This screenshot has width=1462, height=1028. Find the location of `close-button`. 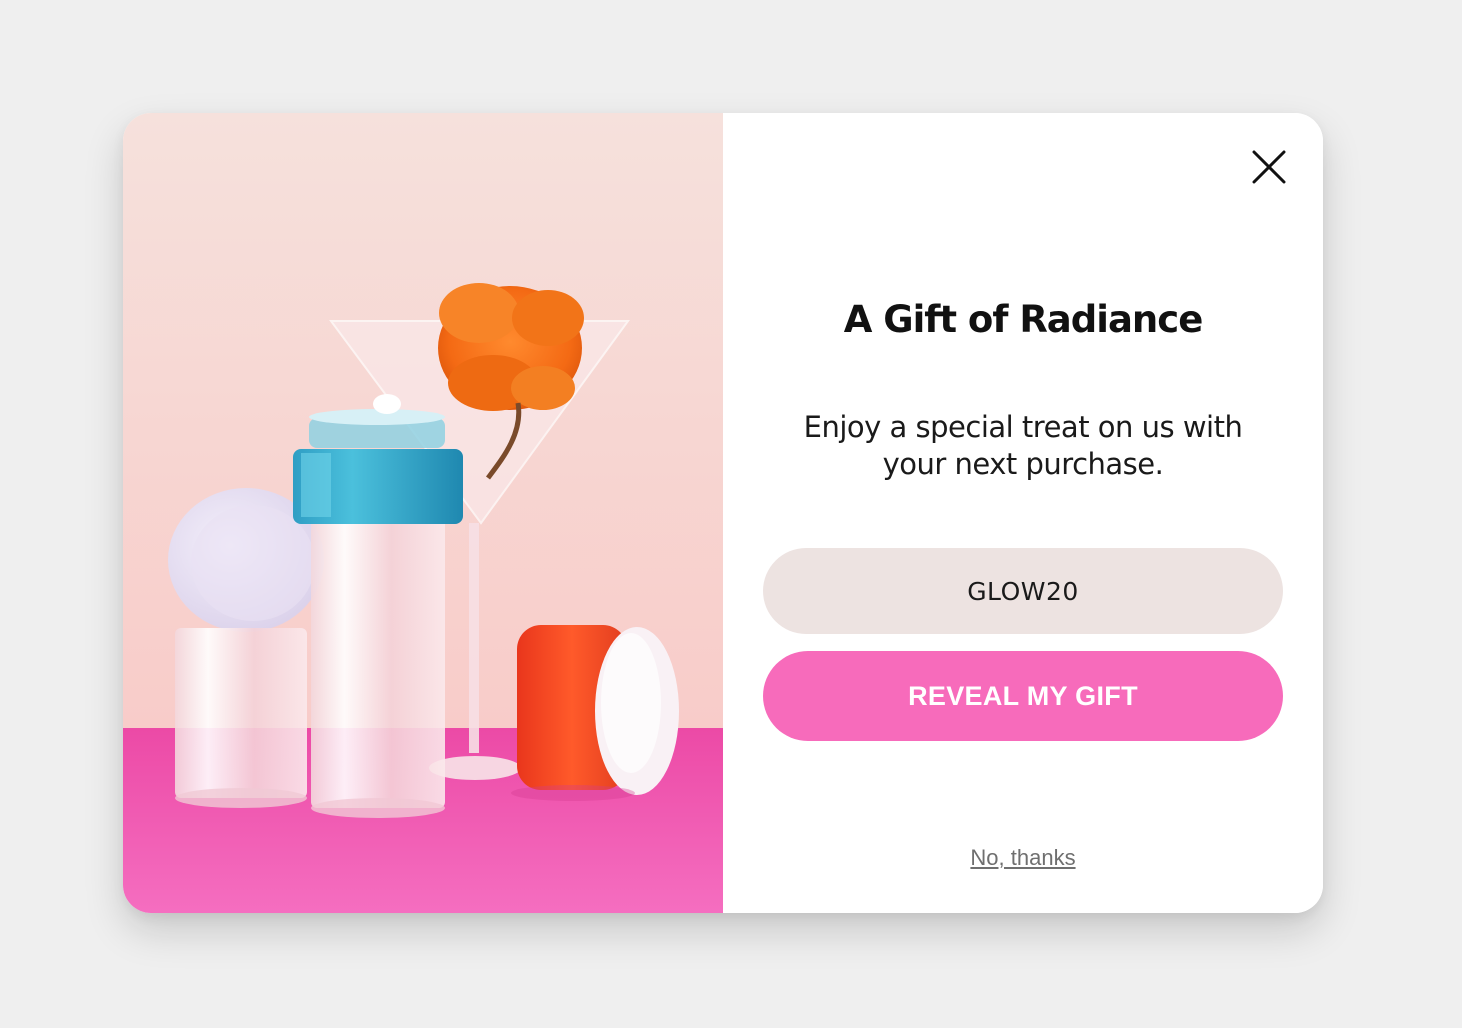

close-button is located at coordinates (1269, 167).